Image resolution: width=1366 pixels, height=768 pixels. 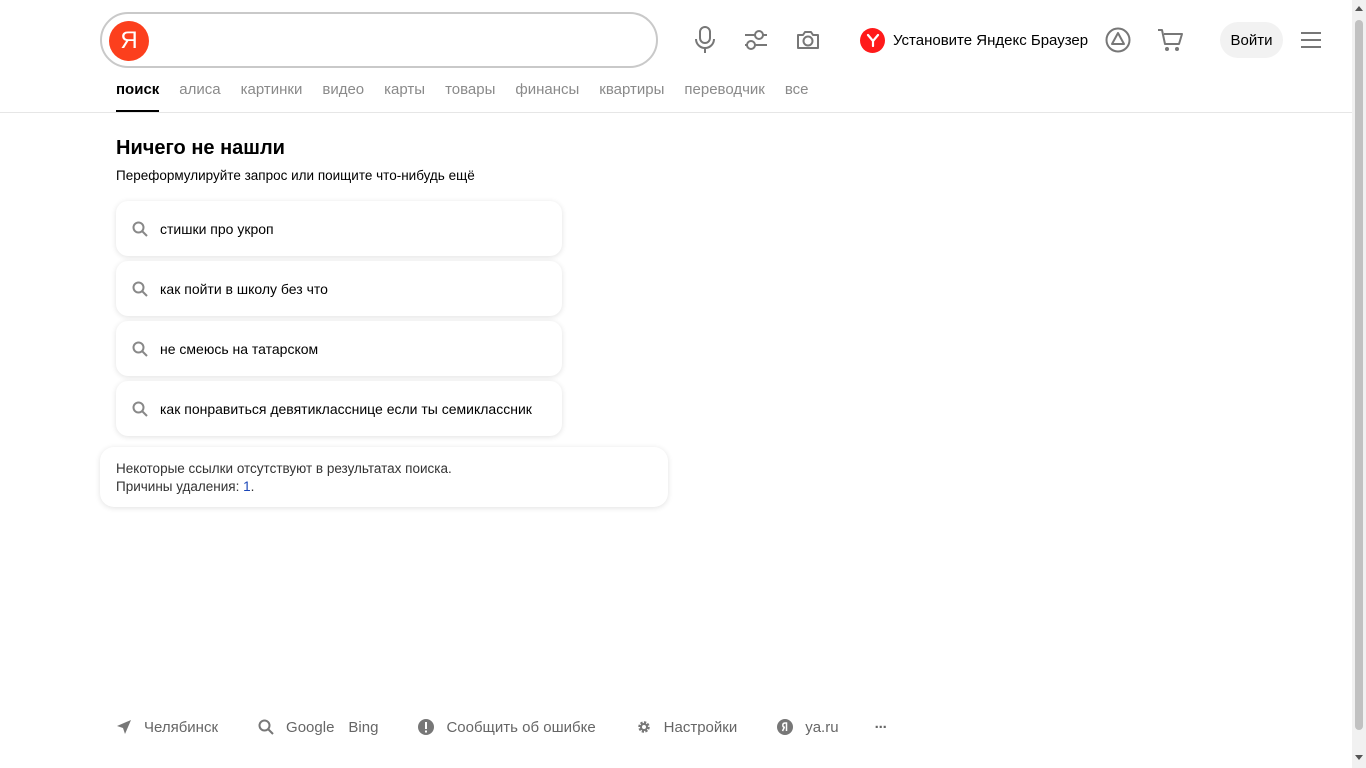 I want to click on yandex-browser-icon, so click(x=872, y=40).